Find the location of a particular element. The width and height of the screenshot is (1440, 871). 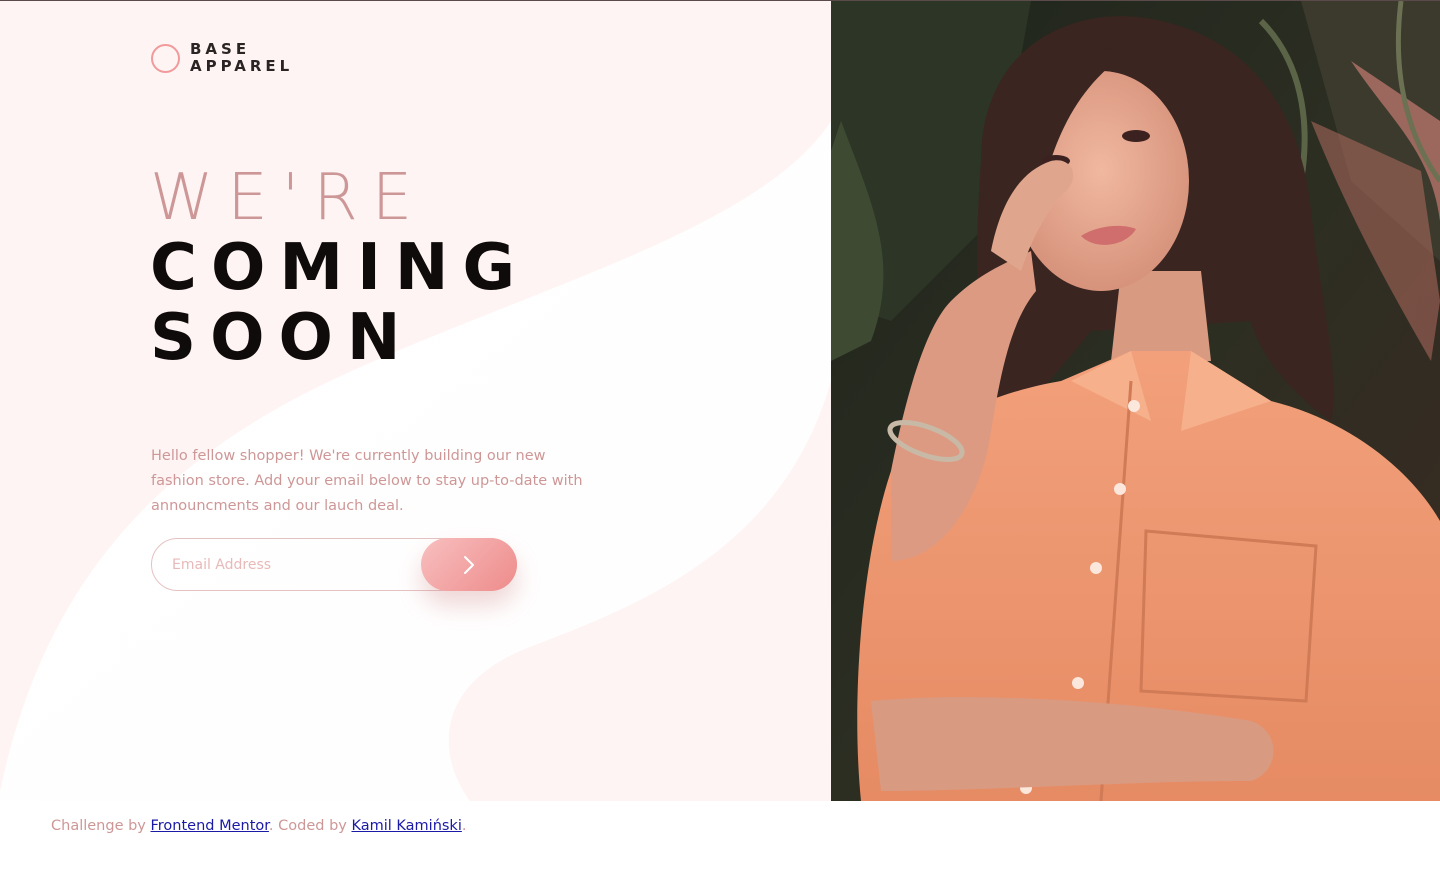

logo-wordmark: BASE APPAREL is located at coordinates (241, 58).